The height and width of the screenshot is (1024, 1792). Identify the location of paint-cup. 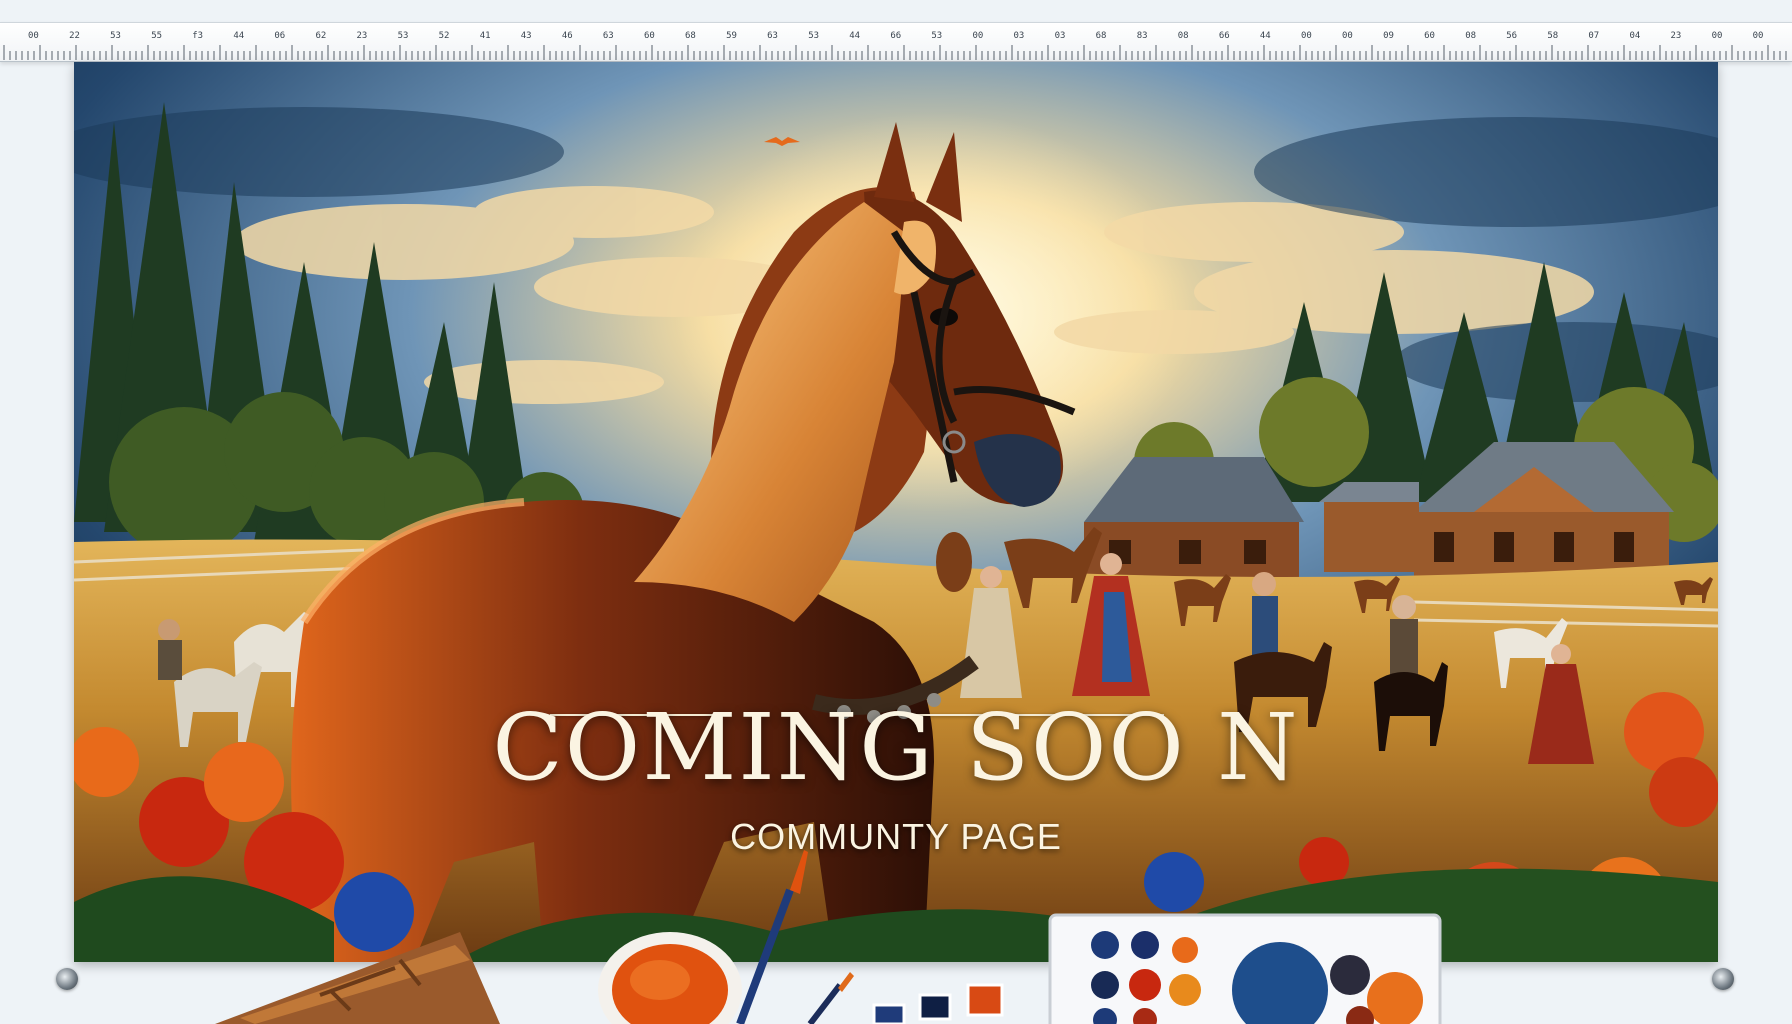
(670, 978).